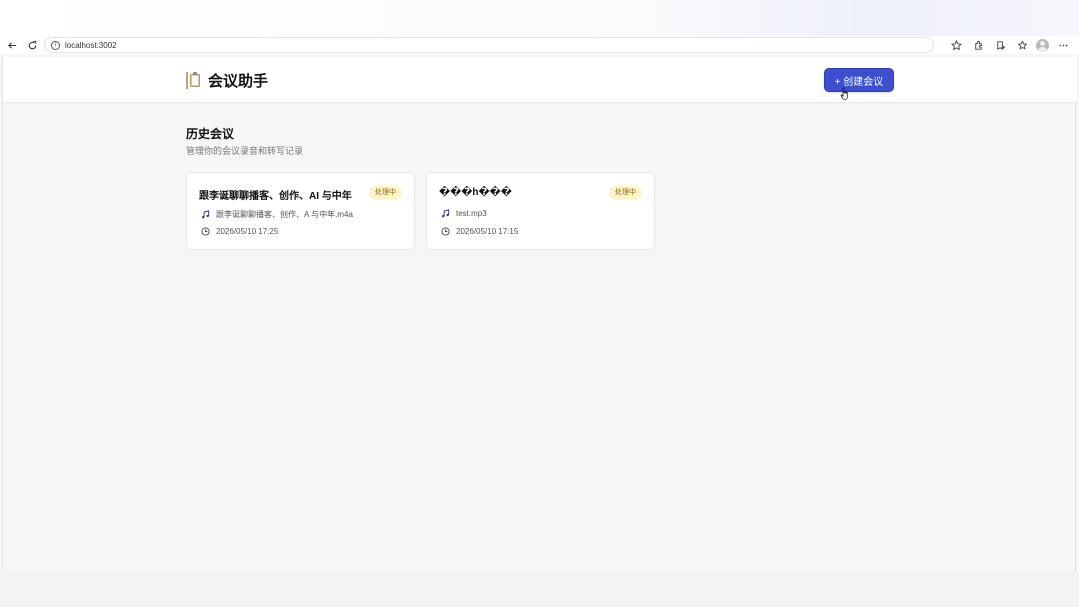 Image resolution: width=1079 pixels, height=607 pixels. Describe the element at coordinates (1042, 45) in the screenshot. I see `profile-avatar` at that location.